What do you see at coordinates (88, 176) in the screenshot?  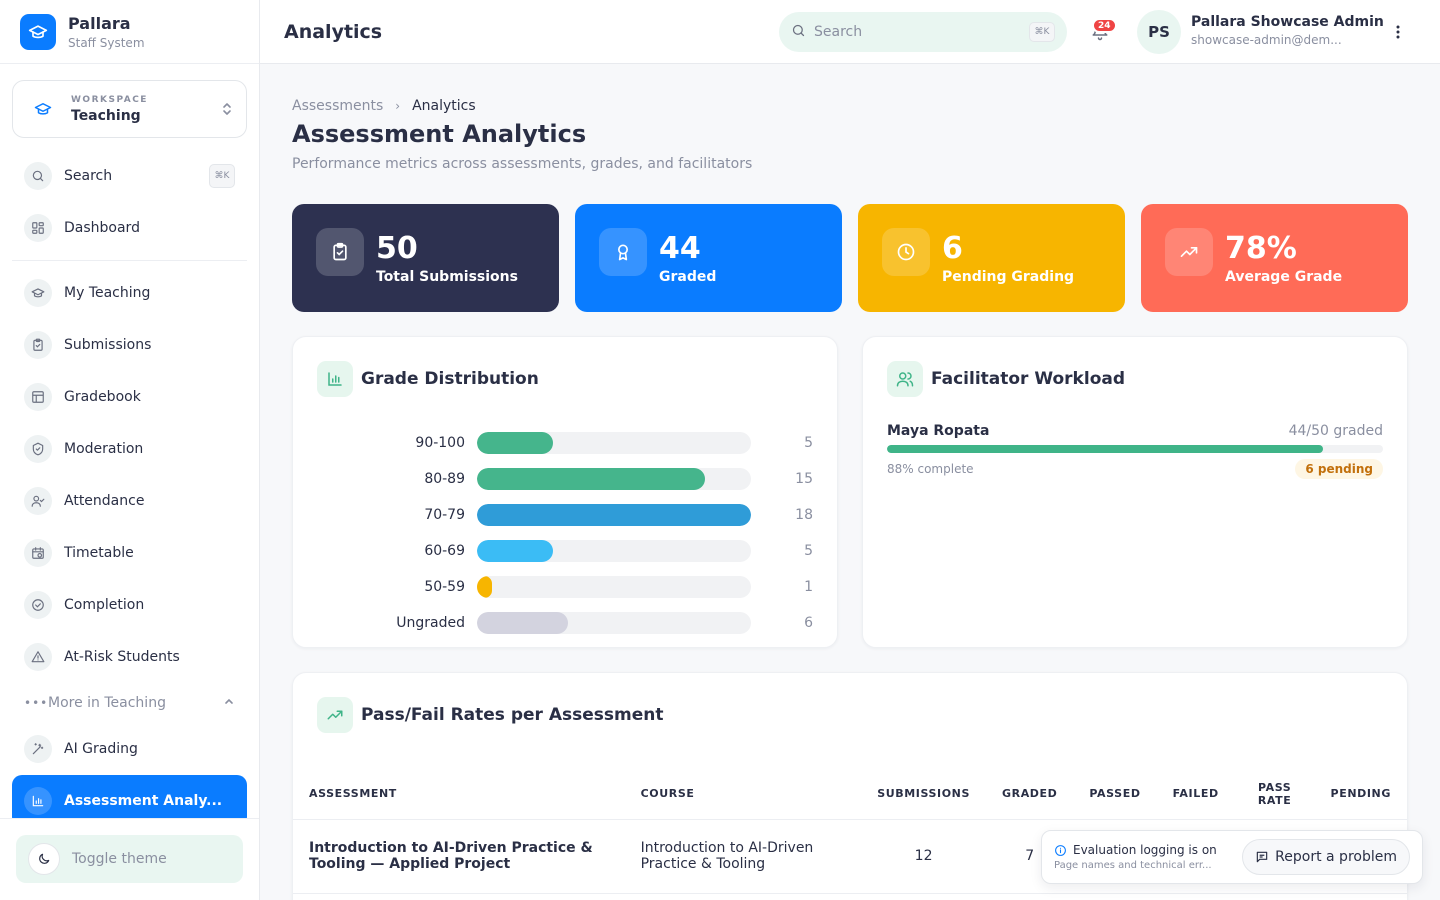 I see `sidebar-item-label: Search` at bounding box center [88, 176].